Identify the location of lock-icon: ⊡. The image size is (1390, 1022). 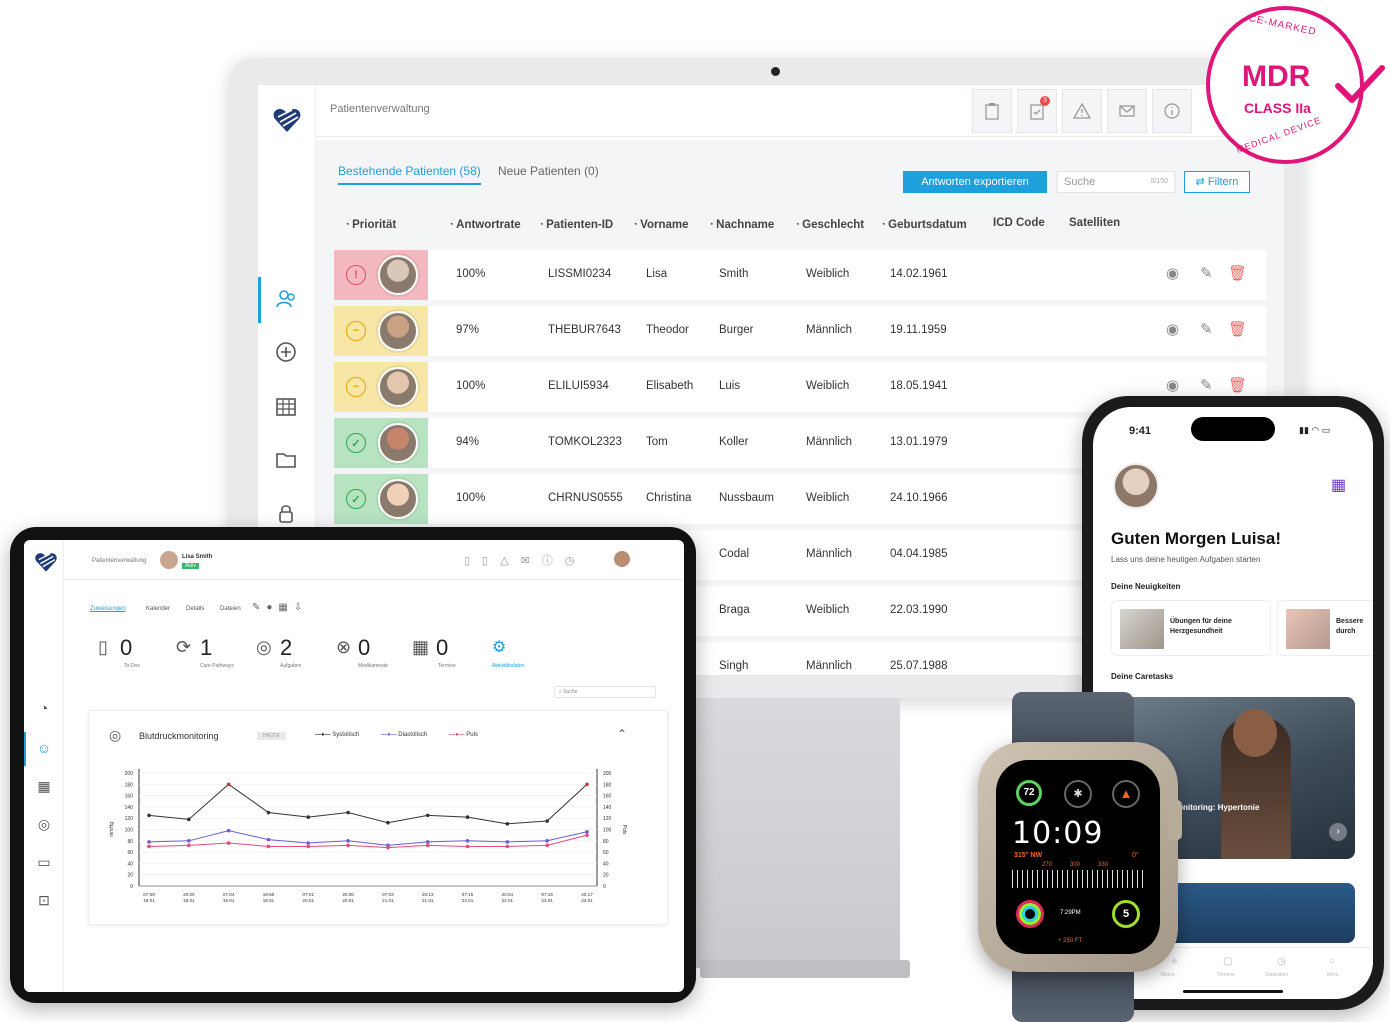
(44, 902).